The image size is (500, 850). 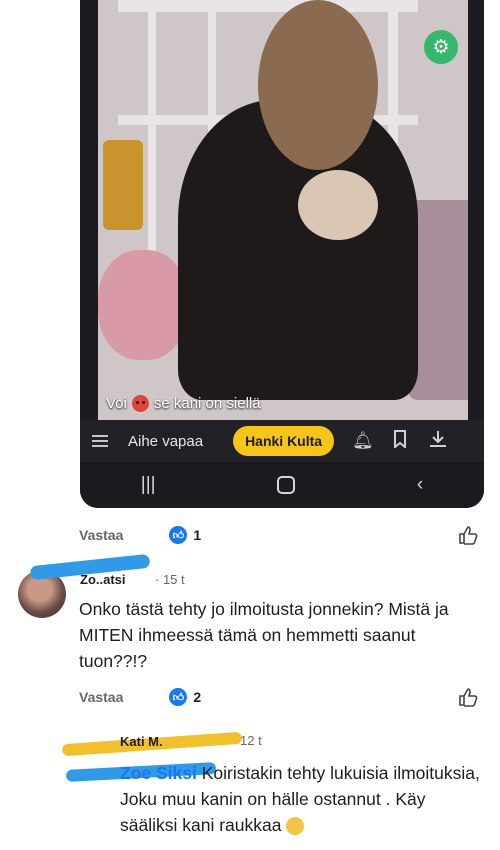 I want to click on like-count: 1, so click(x=197, y=535).